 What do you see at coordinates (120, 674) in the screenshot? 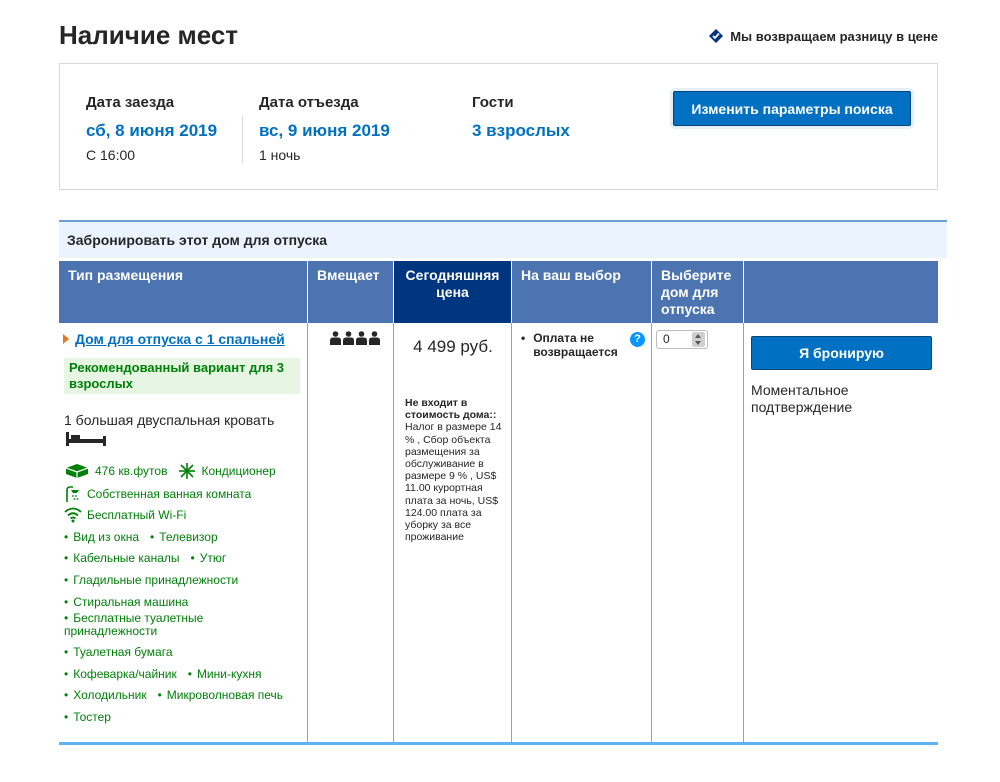
I see `facility-kettle: Кофеварка/чайник` at bounding box center [120, 674].